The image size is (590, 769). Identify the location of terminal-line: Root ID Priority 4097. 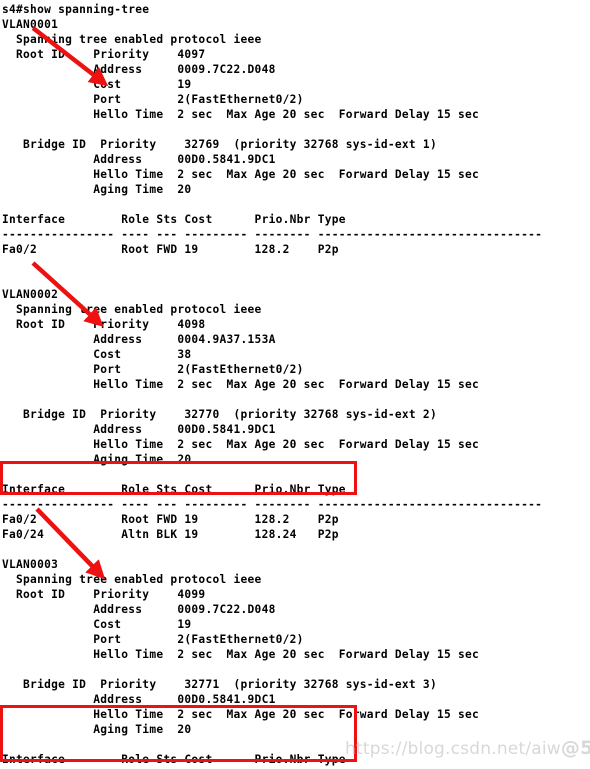
(104, 54).